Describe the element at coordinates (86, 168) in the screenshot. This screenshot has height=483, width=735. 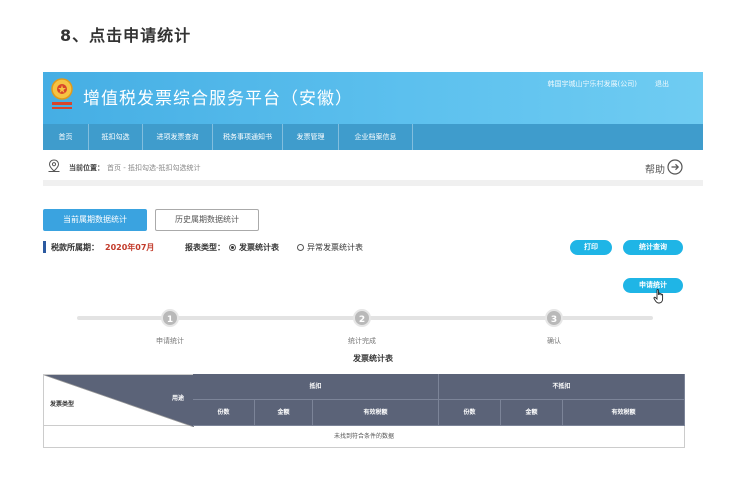
I see `breadcrumb-label: 当前位置：` at that location.